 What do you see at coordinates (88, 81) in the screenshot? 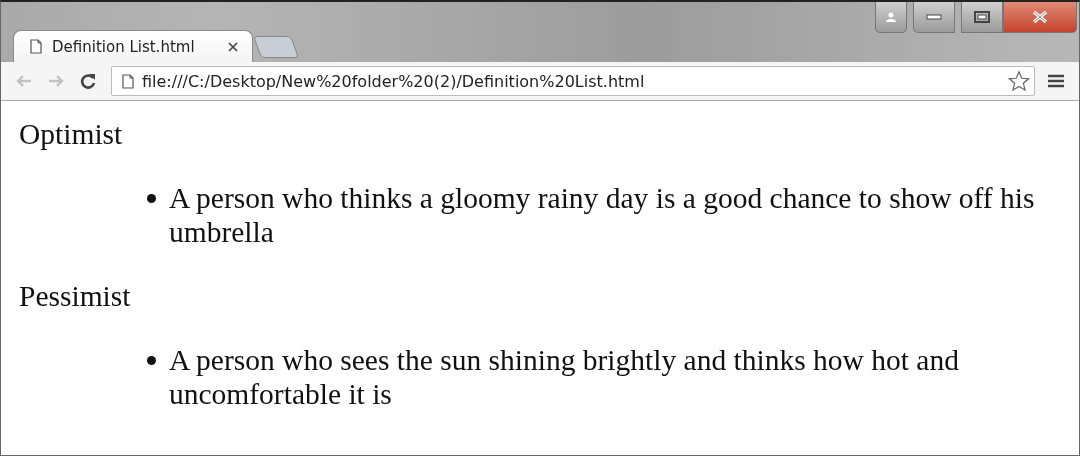
I see `reload-icon` at bounding box center [88, 81].